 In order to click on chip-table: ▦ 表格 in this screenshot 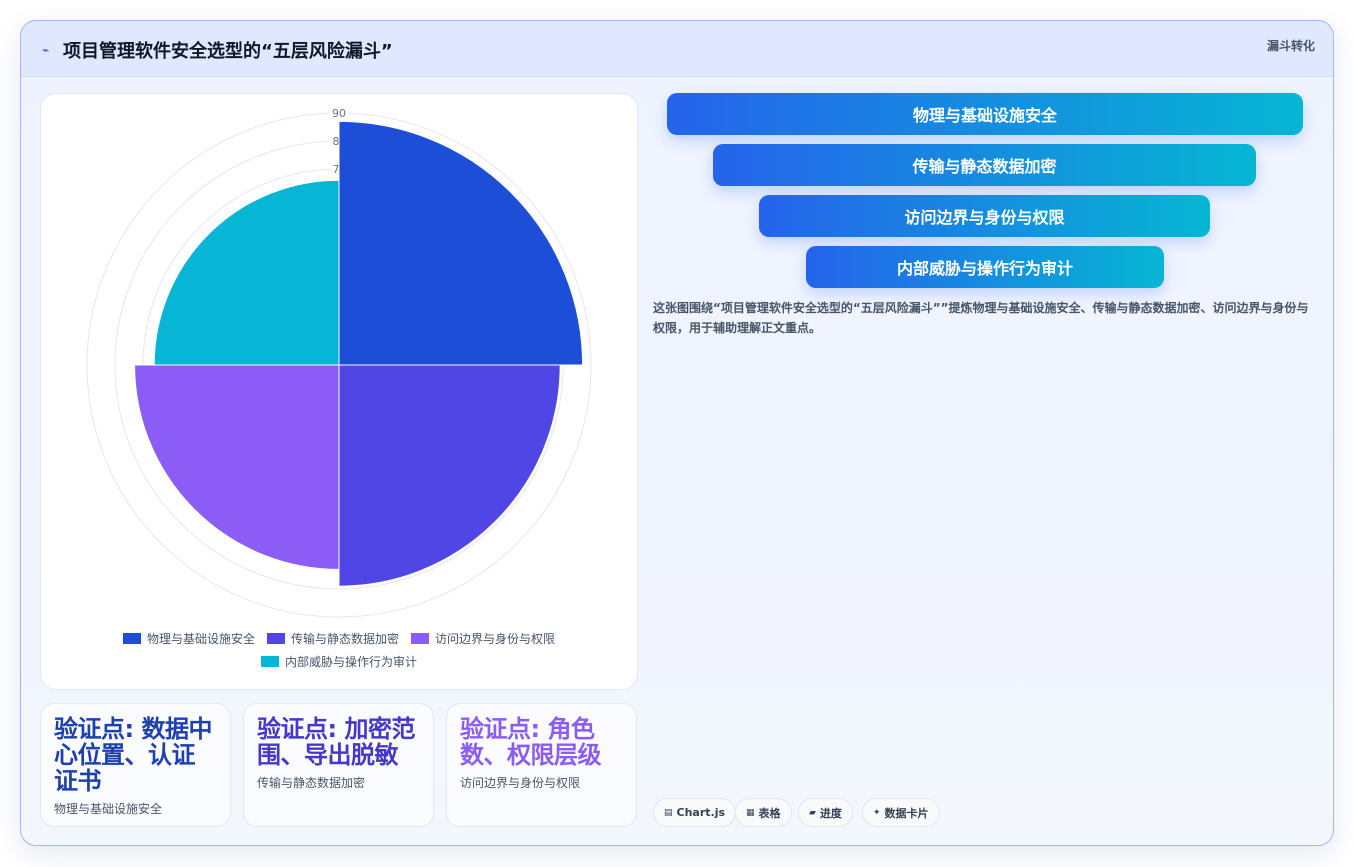, I will do `click(763, 812)`.